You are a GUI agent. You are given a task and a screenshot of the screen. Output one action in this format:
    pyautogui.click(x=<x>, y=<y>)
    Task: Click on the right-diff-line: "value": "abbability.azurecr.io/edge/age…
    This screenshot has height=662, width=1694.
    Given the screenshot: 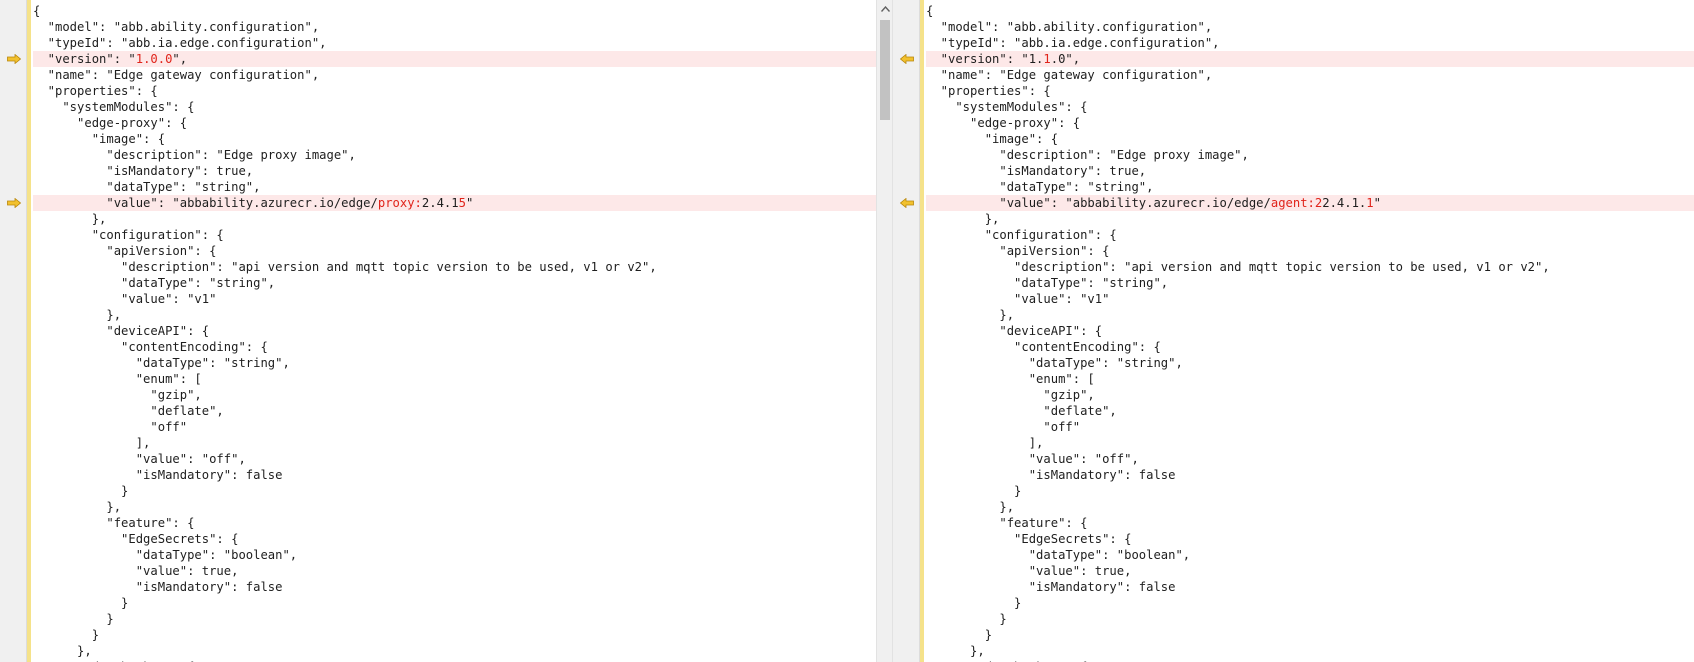 What is the action you would take?
    pyautogui.click(x=1310, y=203)
    